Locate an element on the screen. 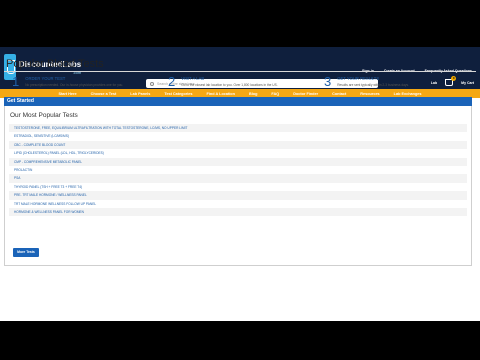 The width and height of the screenshot is (480, 360). nav-choose-test: Choose a Test is located at coordinates (104, 94).